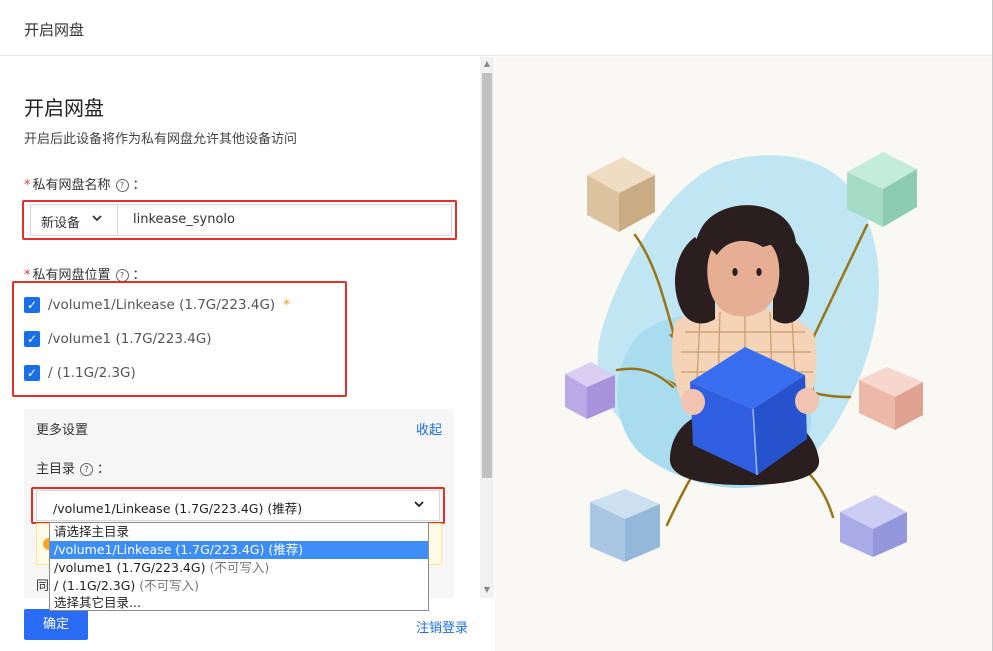 The width and height of the screenshot is (993, 651). Describe the element at coordinates (239, 532) in the screenshot. I see `dropdown-option-placeholder: 请选择主目录` at that location.